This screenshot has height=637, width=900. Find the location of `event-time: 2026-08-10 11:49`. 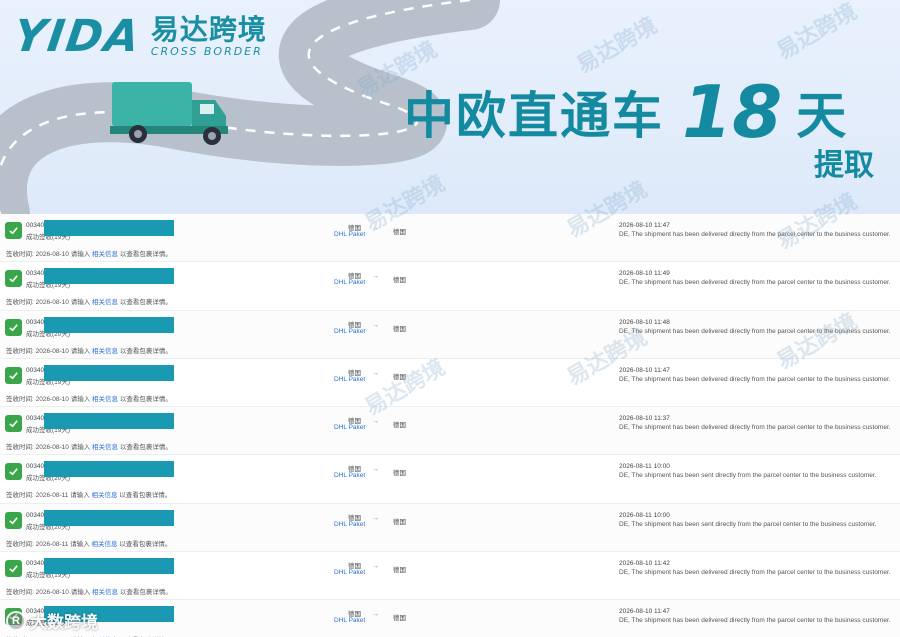

event-time: 2026-08-10 11:49 is located at coordinates (644, 274).